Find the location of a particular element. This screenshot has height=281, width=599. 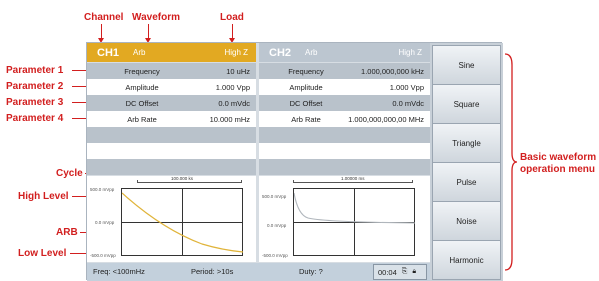

annotation-high-level: High Level is located at coordinates (43, 196).